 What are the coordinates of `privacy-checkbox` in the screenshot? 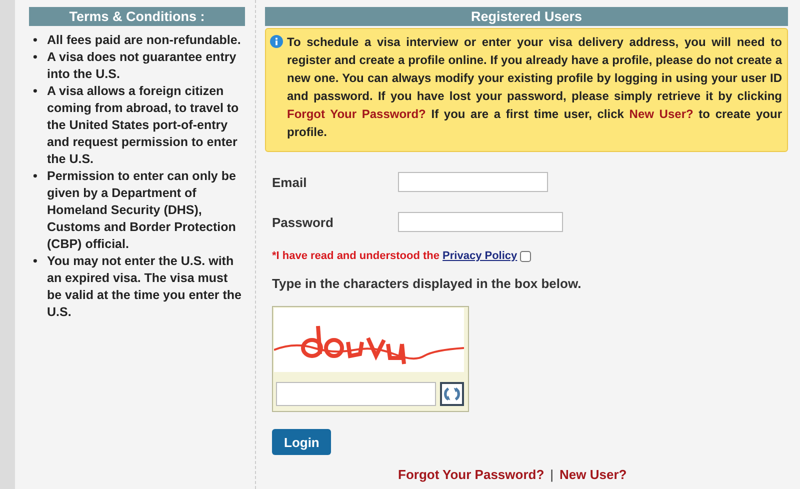 It's located at (526, 256).